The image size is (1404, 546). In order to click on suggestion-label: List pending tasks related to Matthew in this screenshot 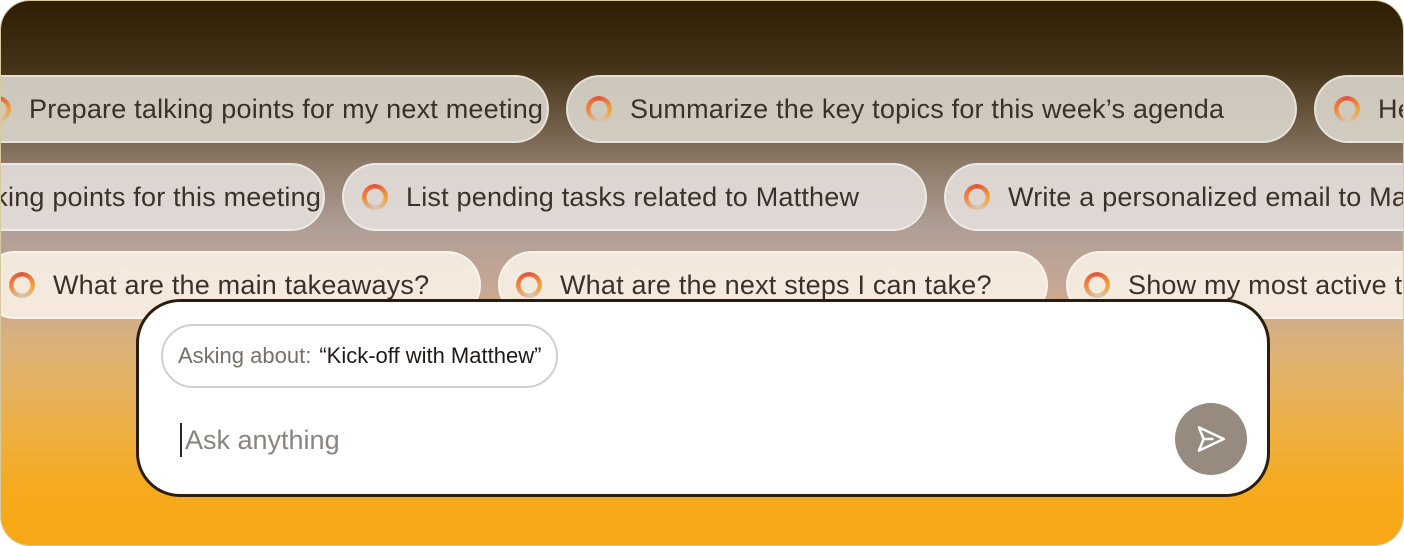, I will do `click(633, 196)`.